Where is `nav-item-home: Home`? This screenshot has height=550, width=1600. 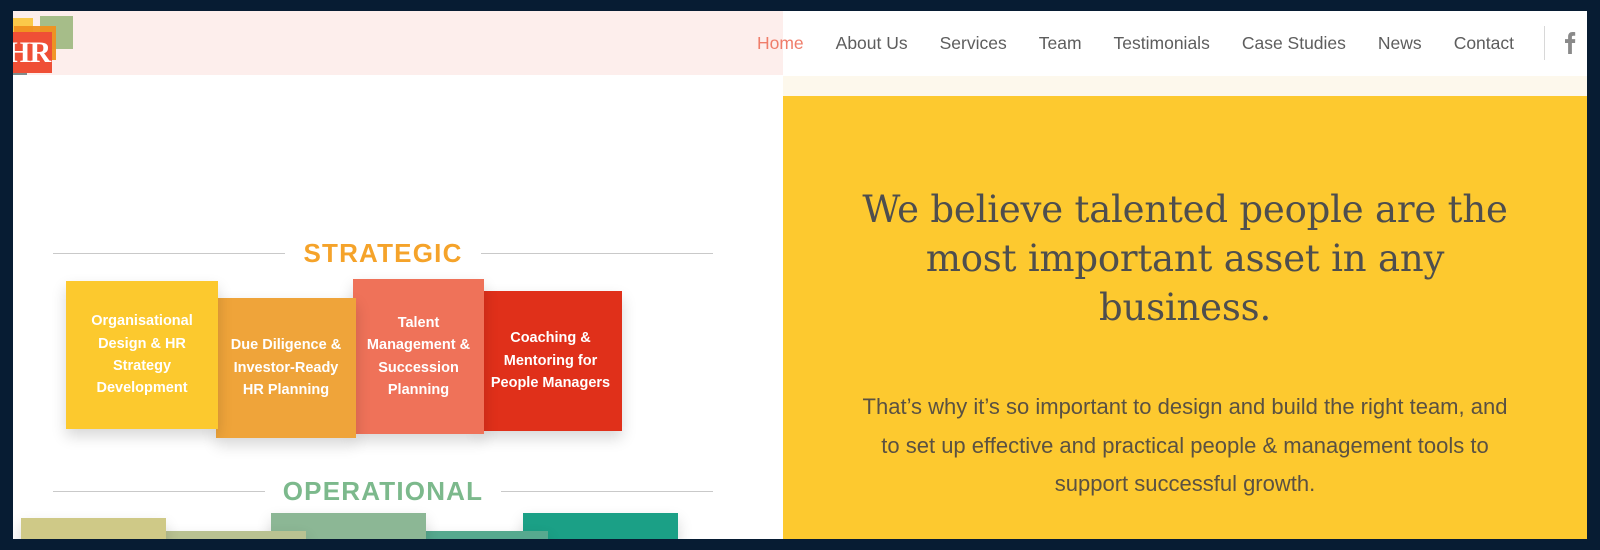 nav-item-home: Home is located at coordinates (780, 43).